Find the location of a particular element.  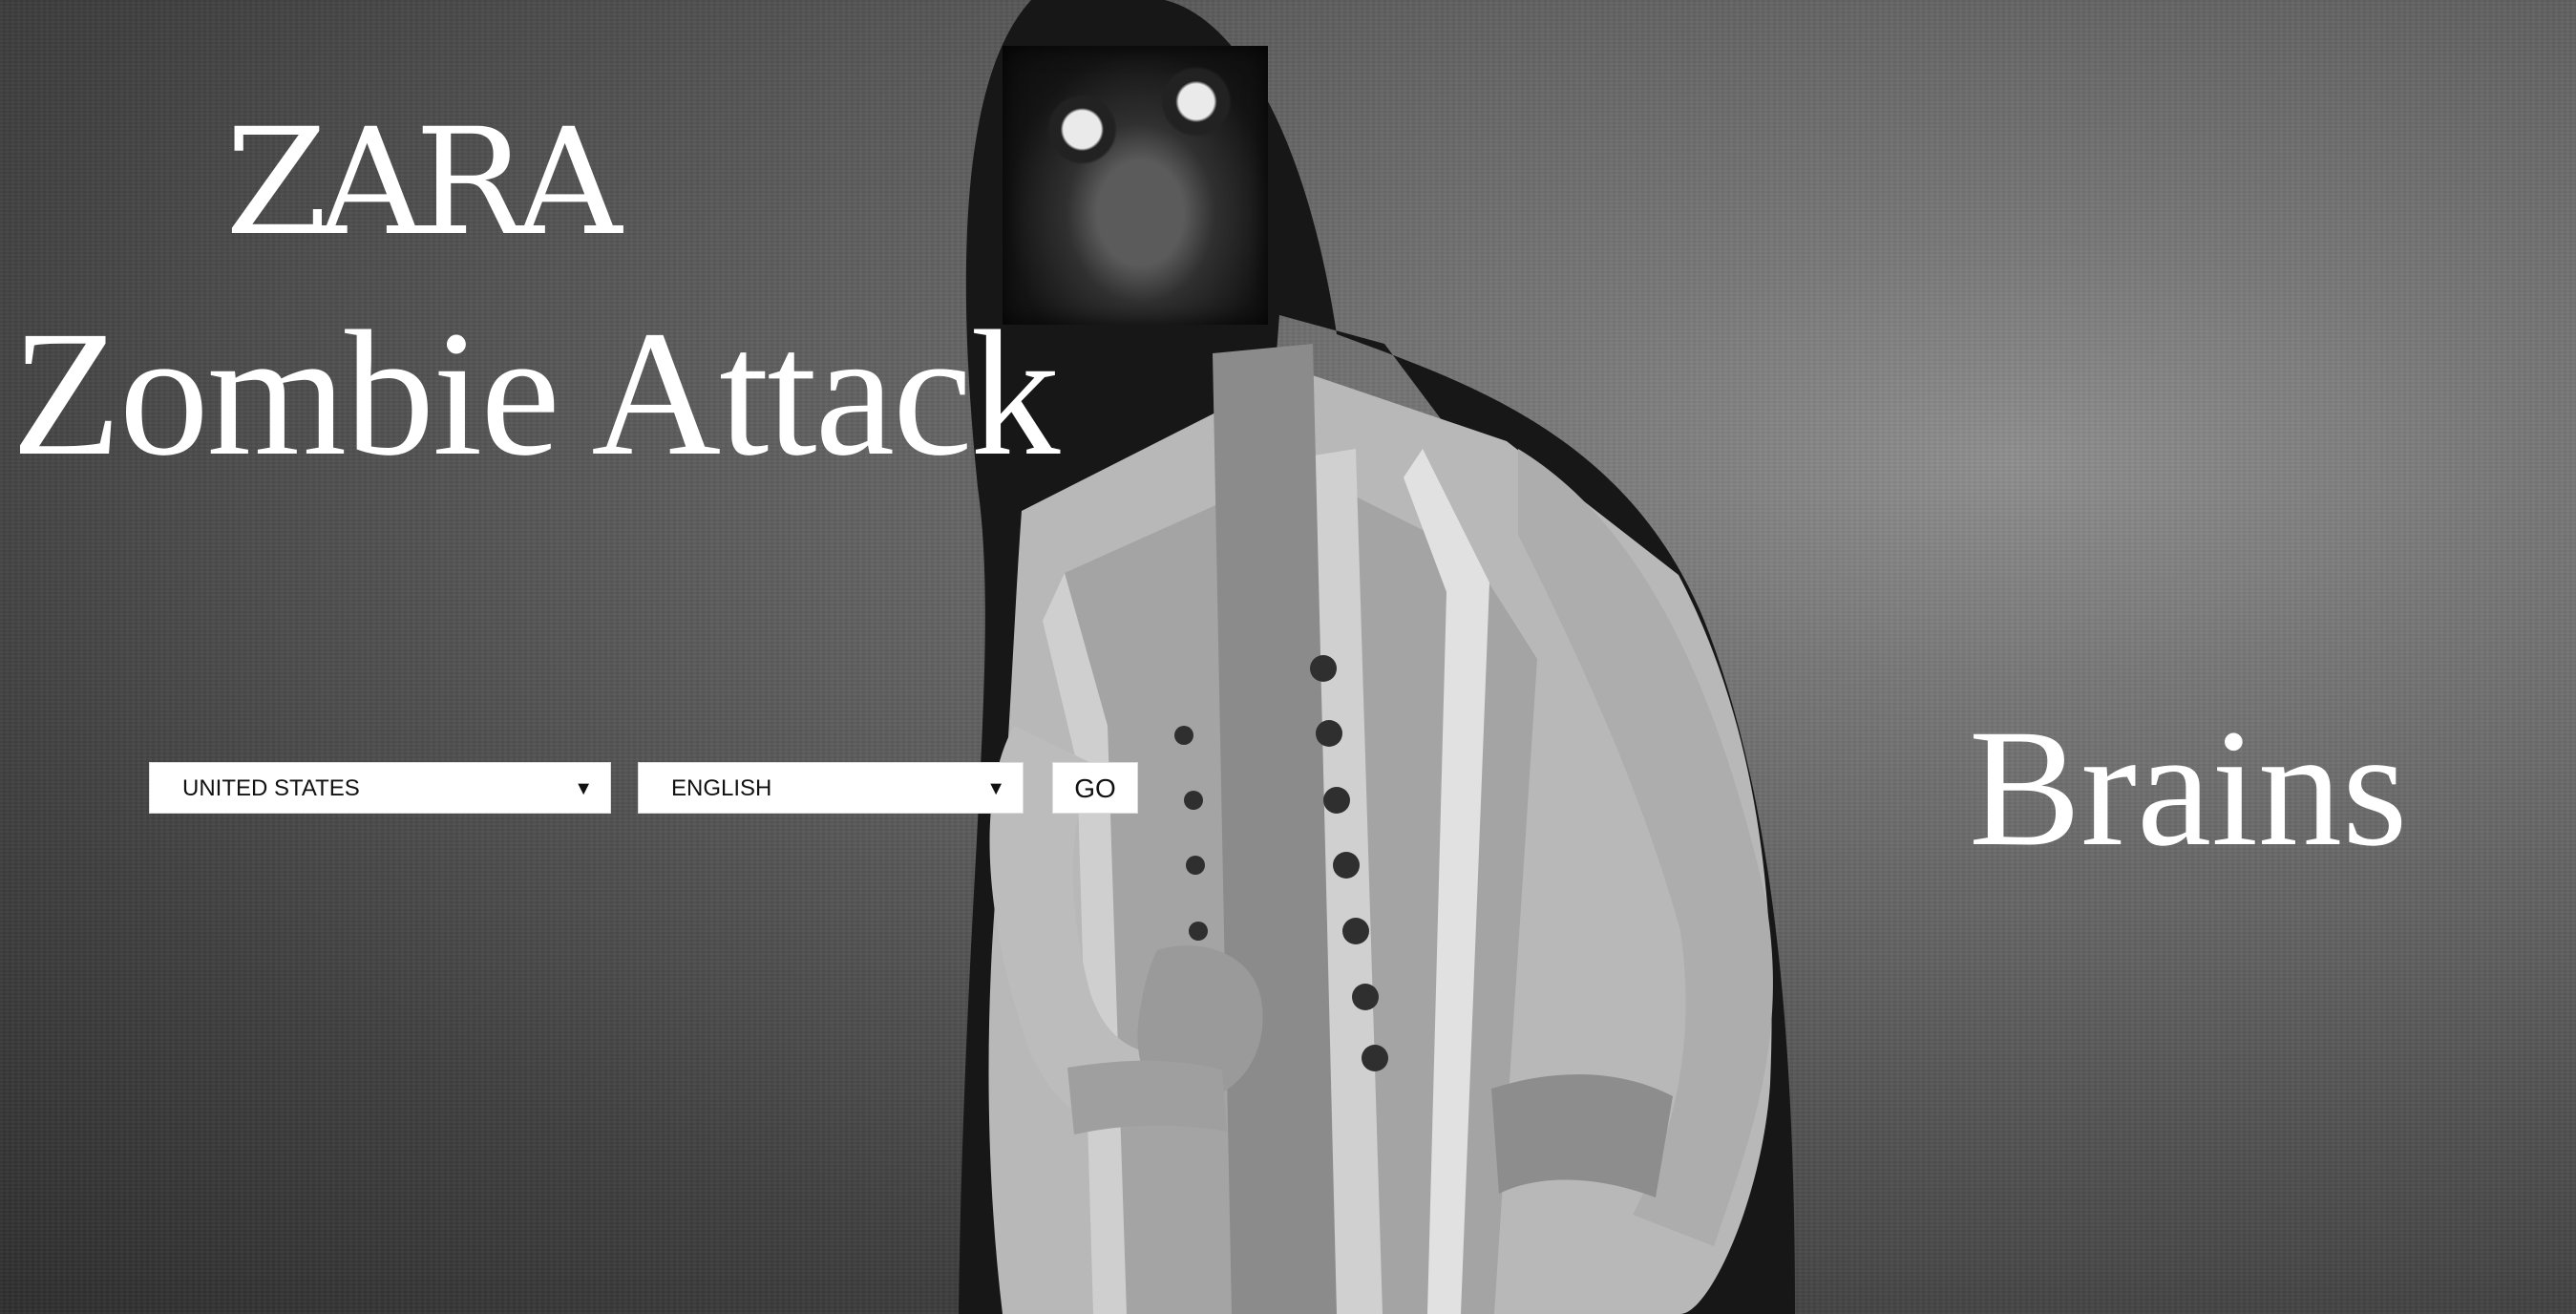

side-caption: Brains is located at coordinates (2188, 788).